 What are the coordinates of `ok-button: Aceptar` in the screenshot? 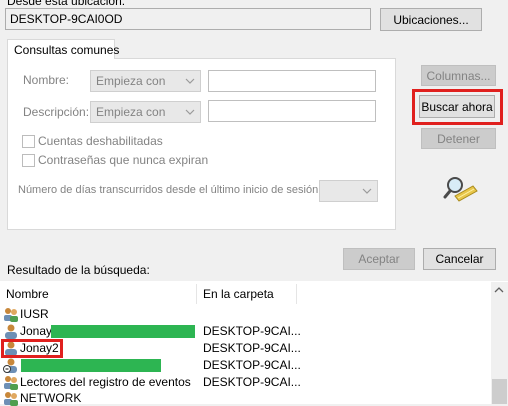 It's located at (379, 259).